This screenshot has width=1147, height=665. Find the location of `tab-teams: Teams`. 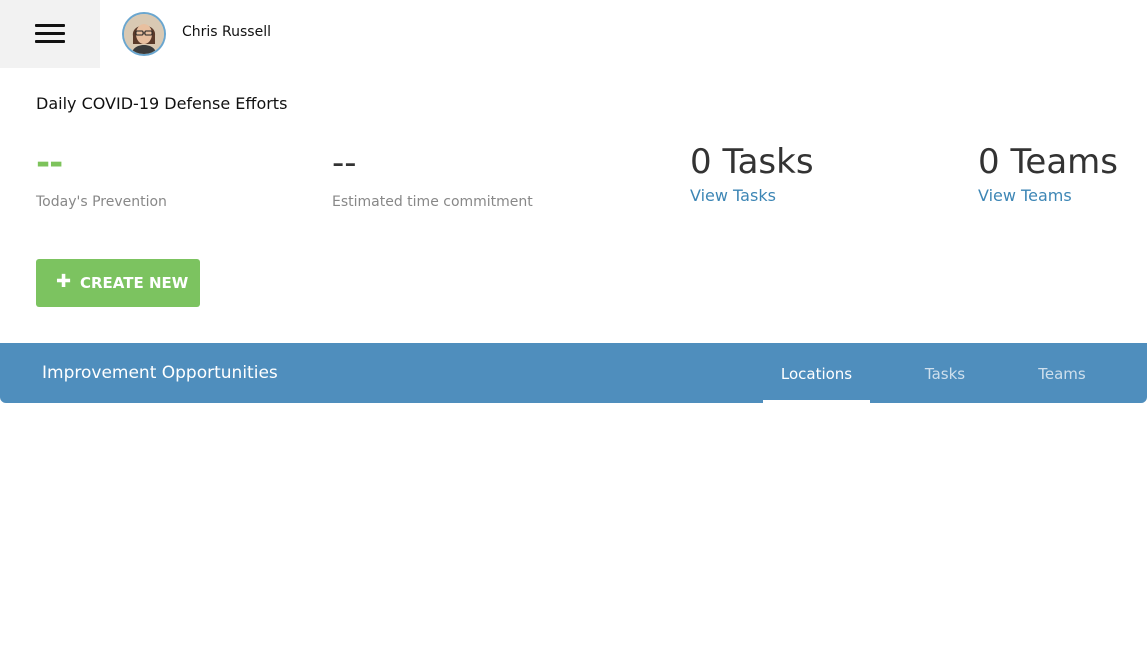

tab-teams: Teams is located at coordinates (1062, 373).